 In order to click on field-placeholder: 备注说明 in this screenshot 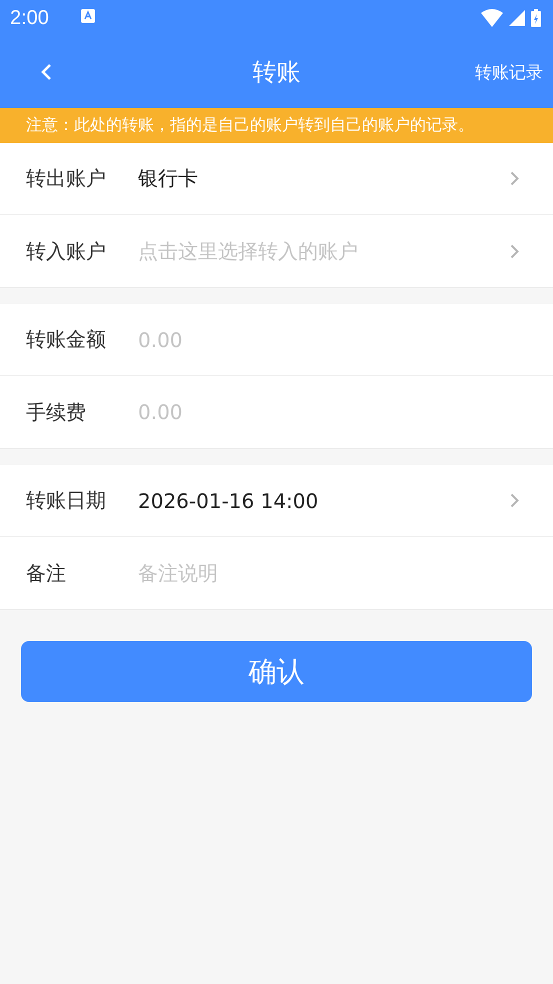, I will do `click(178, 573)`.